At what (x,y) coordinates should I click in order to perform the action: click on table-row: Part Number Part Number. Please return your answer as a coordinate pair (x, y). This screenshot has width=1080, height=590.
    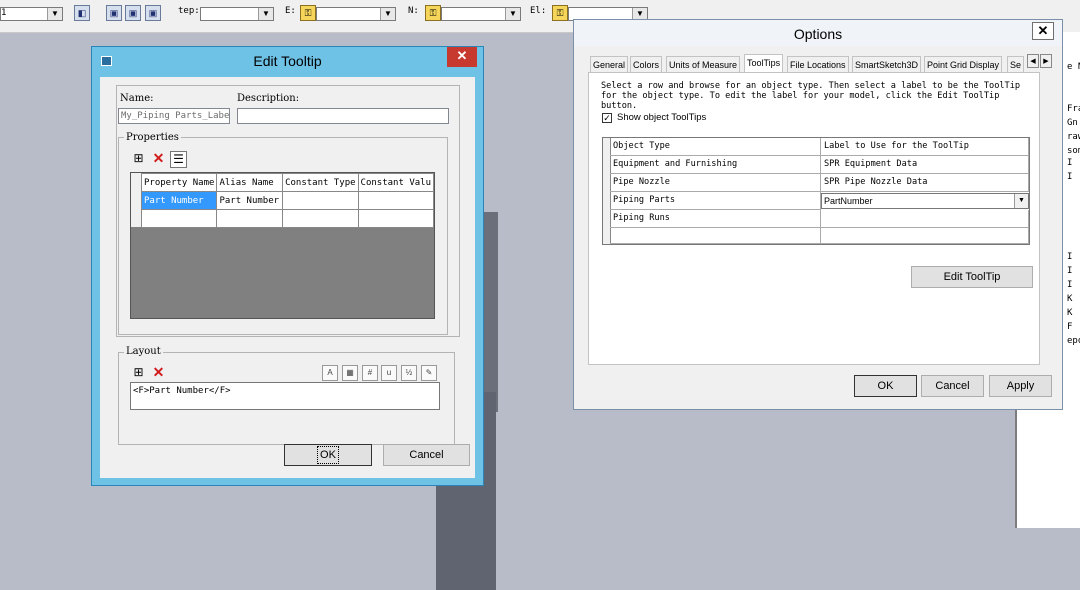
    Looking at the image, I should click on (287, 200).